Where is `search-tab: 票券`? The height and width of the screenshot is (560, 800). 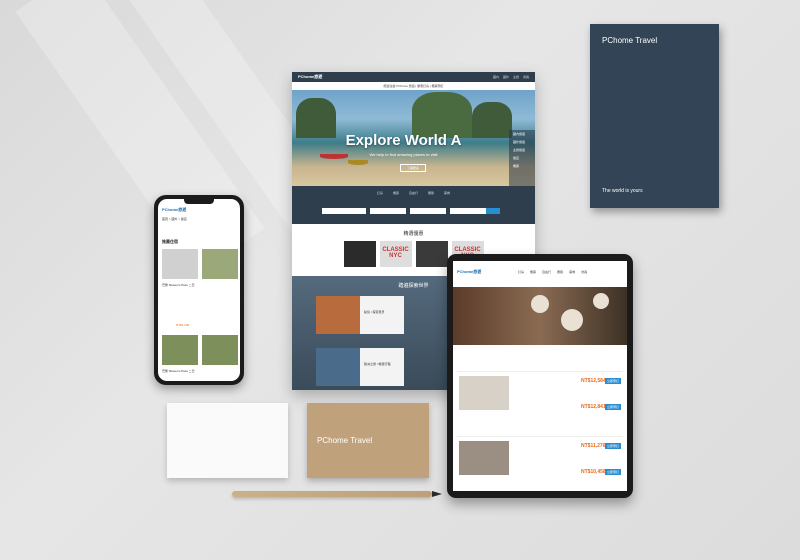
search-tab: 票券 is located at coordinates (447, 193).